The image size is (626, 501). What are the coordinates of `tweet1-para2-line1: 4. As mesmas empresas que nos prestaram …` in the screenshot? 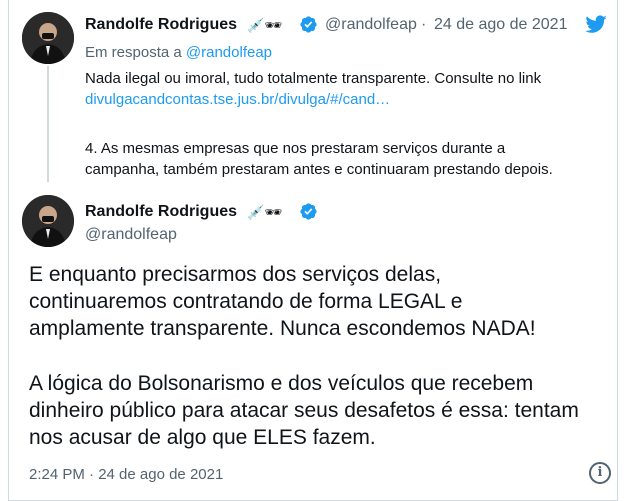 It's located at (295, 148).